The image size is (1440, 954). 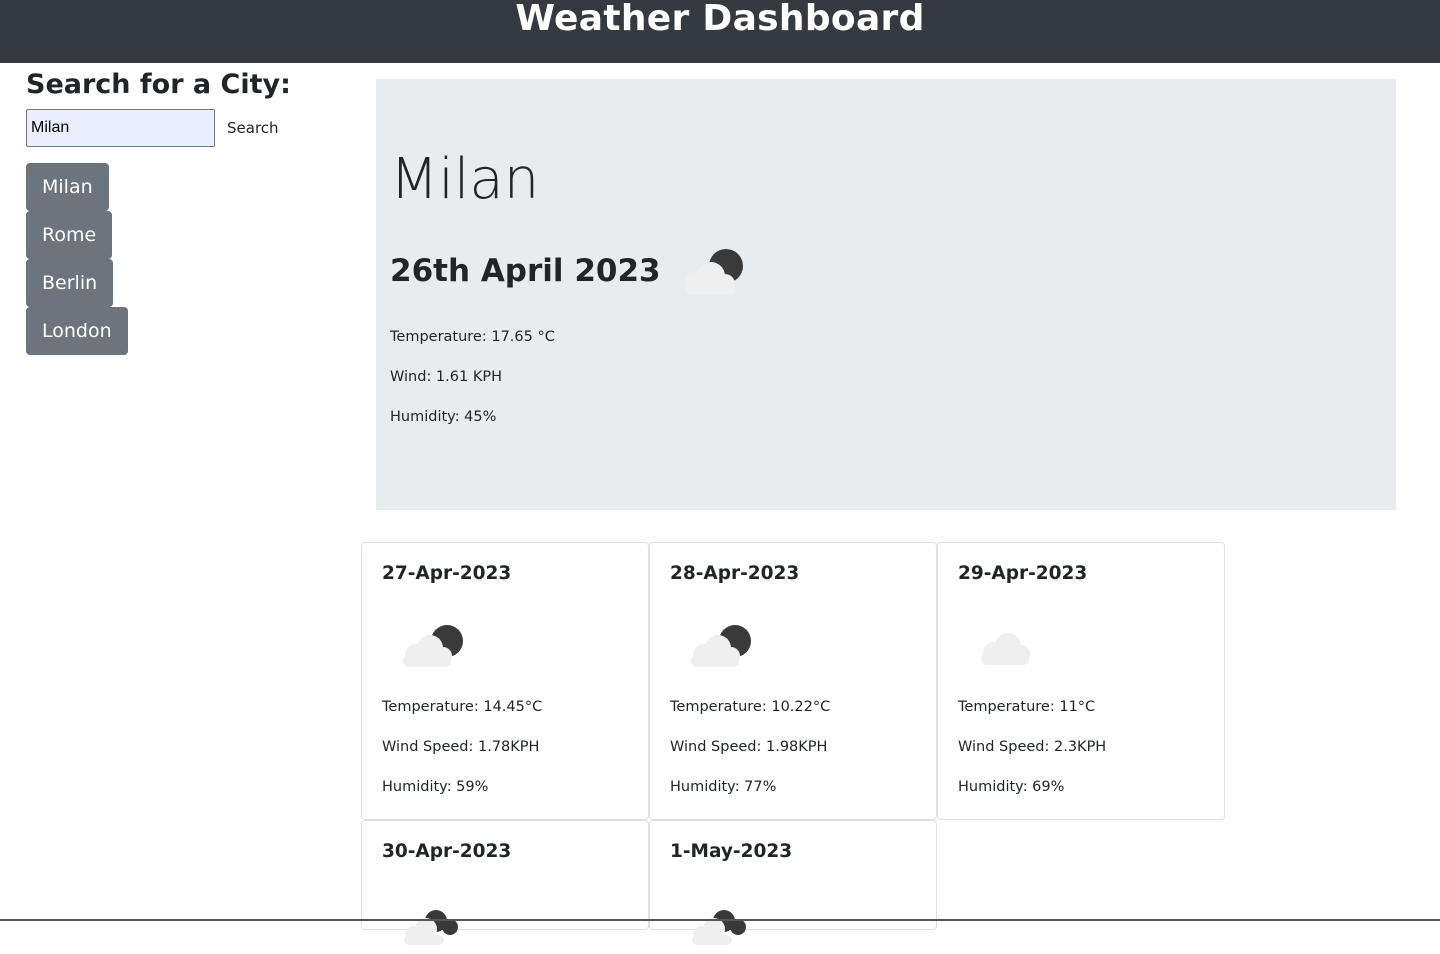 I want to click on current-date-row: 26th April 2023, so click(x=571, y=271).